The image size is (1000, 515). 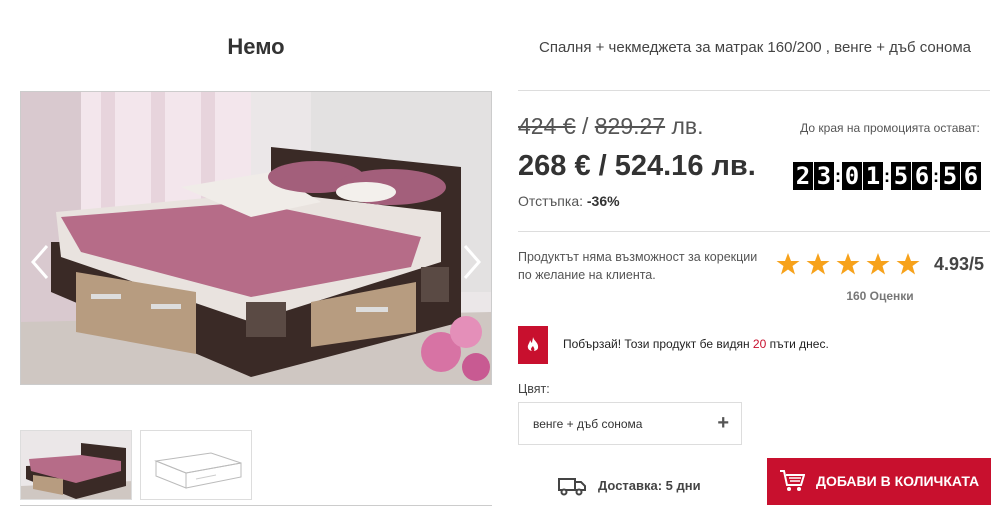 I want to click on discount: Отстъпка: -36%, so click(x=569, y=201).